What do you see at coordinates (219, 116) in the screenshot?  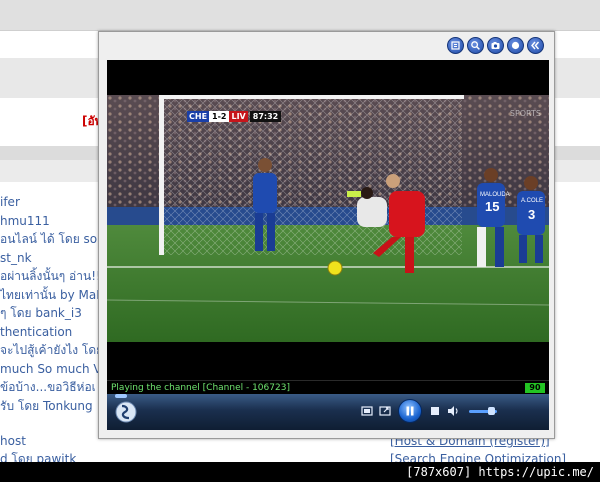 I see `match-score: 1-2` at bounding box center [219, 116].